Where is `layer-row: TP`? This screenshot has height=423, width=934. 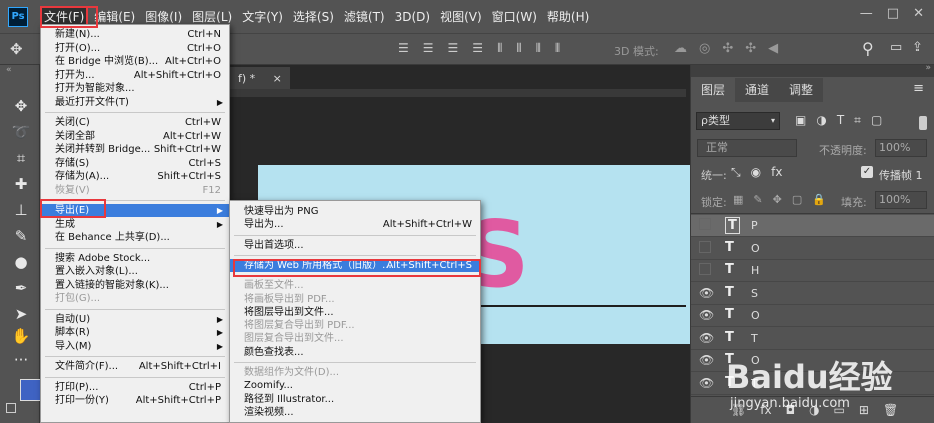 layer-row: TP is located at coordinates (812, 226).